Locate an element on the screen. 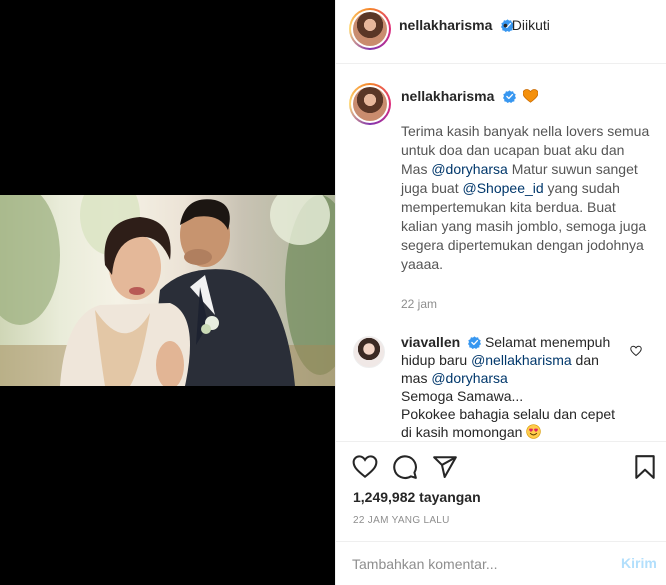 This screenshot has height=585, width=666. view-count: 1,249,982 tayangan is located at coordinates (417, 497).